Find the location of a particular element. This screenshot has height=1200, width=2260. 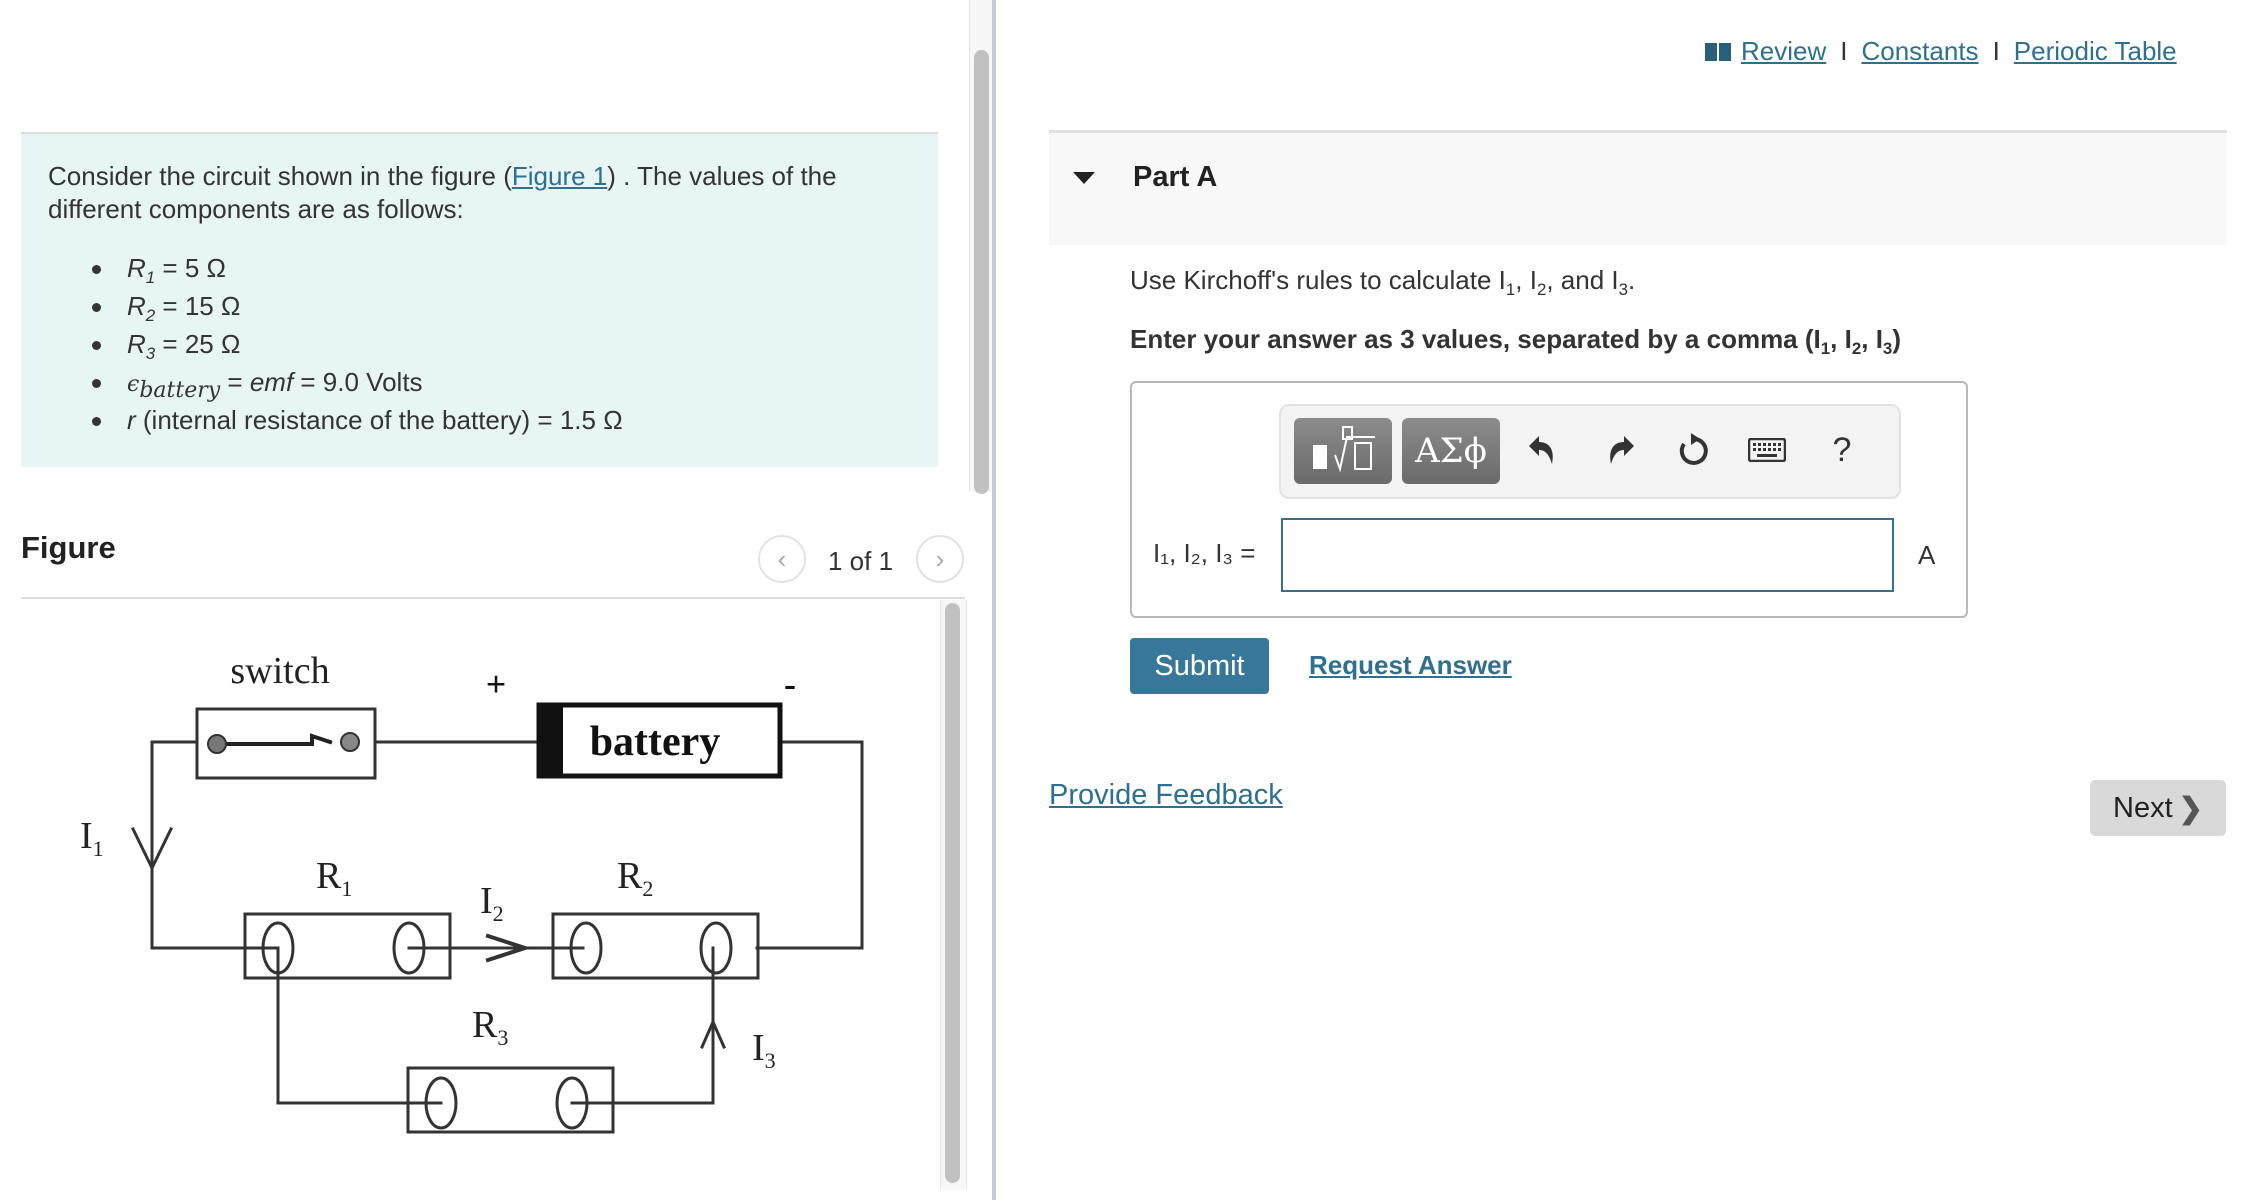

switch-terminal-left is located at coordinates (217, 744).